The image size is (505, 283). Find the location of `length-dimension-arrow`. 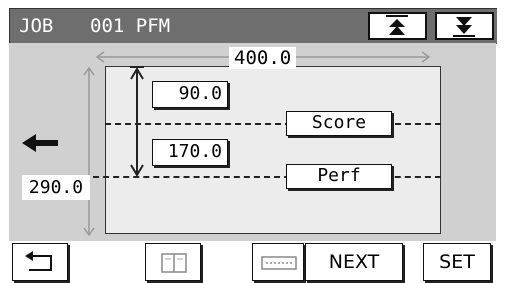

length-dimension-arrow is located at coordinates (89, 151).